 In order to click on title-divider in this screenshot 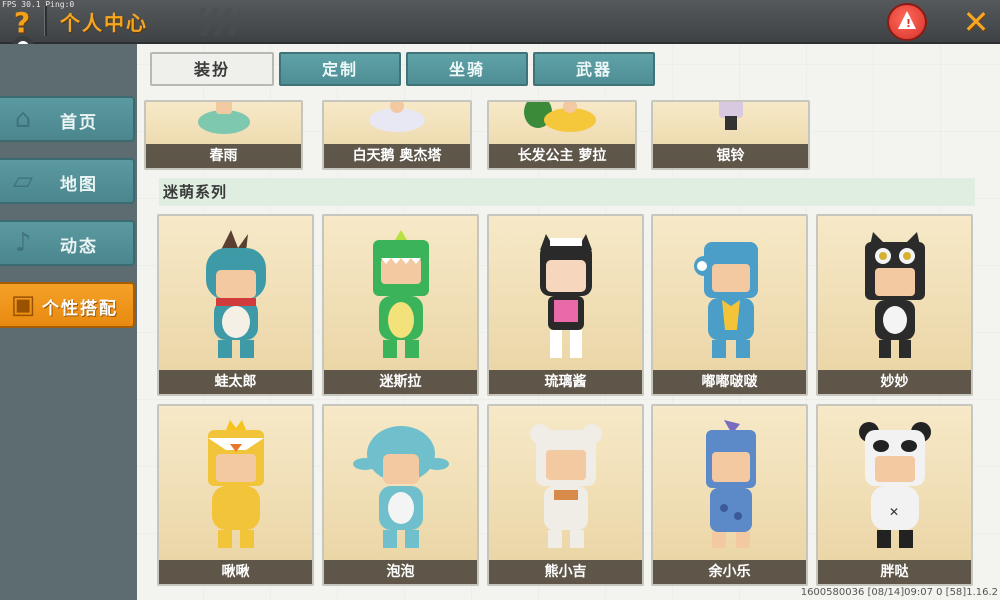, I will do `click(45, 21)`.